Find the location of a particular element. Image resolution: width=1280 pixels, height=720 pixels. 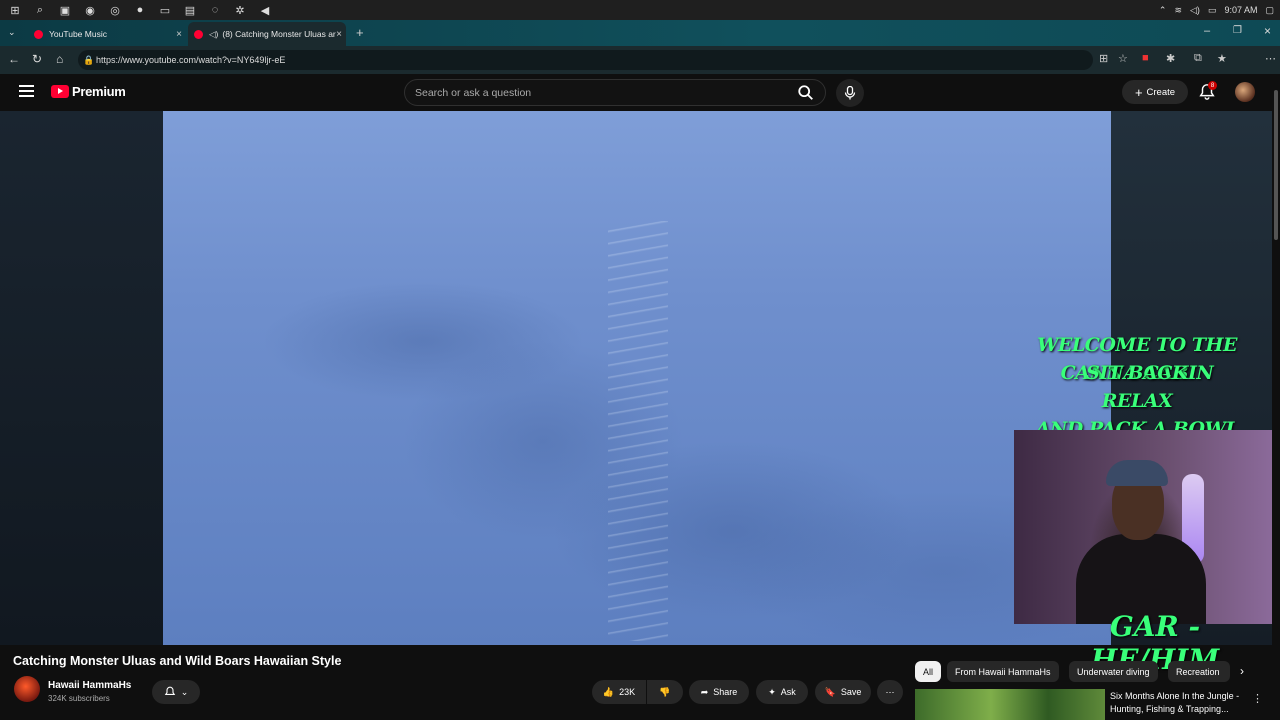

like-button: 👍 23K is located at coordinates (619, 692).